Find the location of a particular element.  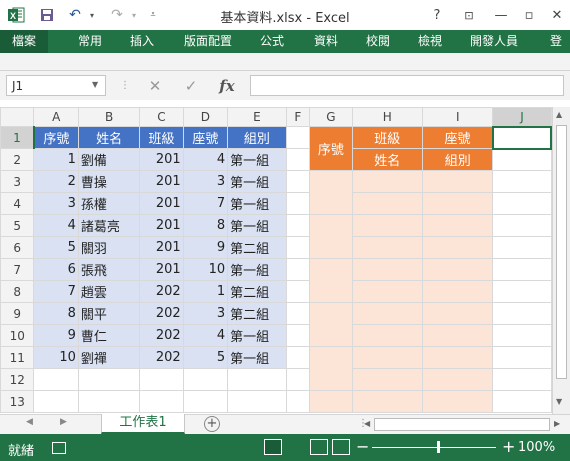

column-header: B is located at coordinates (109, 117).